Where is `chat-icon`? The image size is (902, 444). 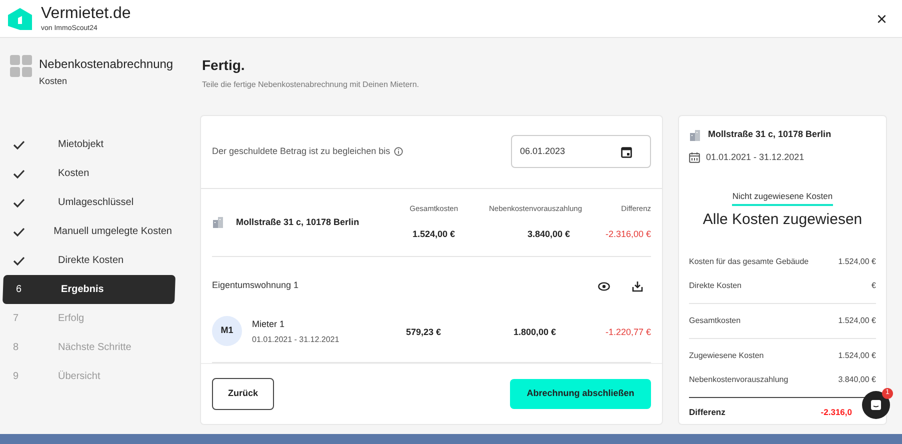 chat-icon is located at coordinates (876, 405).